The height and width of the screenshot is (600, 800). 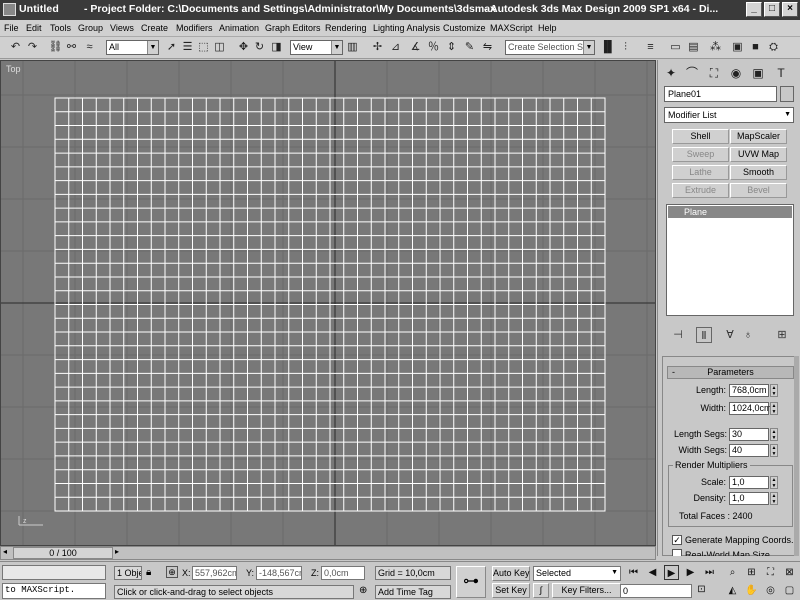 I want to click on menu-modifiers: Modifiers, so click(x=194, y=28).